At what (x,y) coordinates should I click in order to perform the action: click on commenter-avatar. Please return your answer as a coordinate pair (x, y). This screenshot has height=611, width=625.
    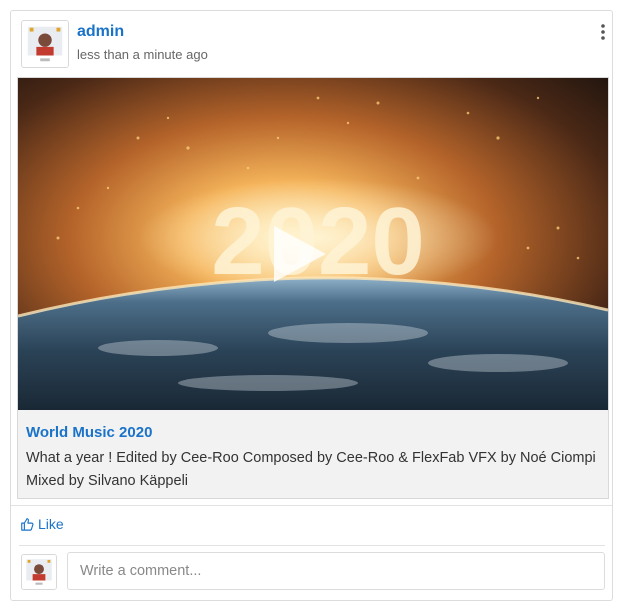
    Looking at the image, I should click on (39, 572).